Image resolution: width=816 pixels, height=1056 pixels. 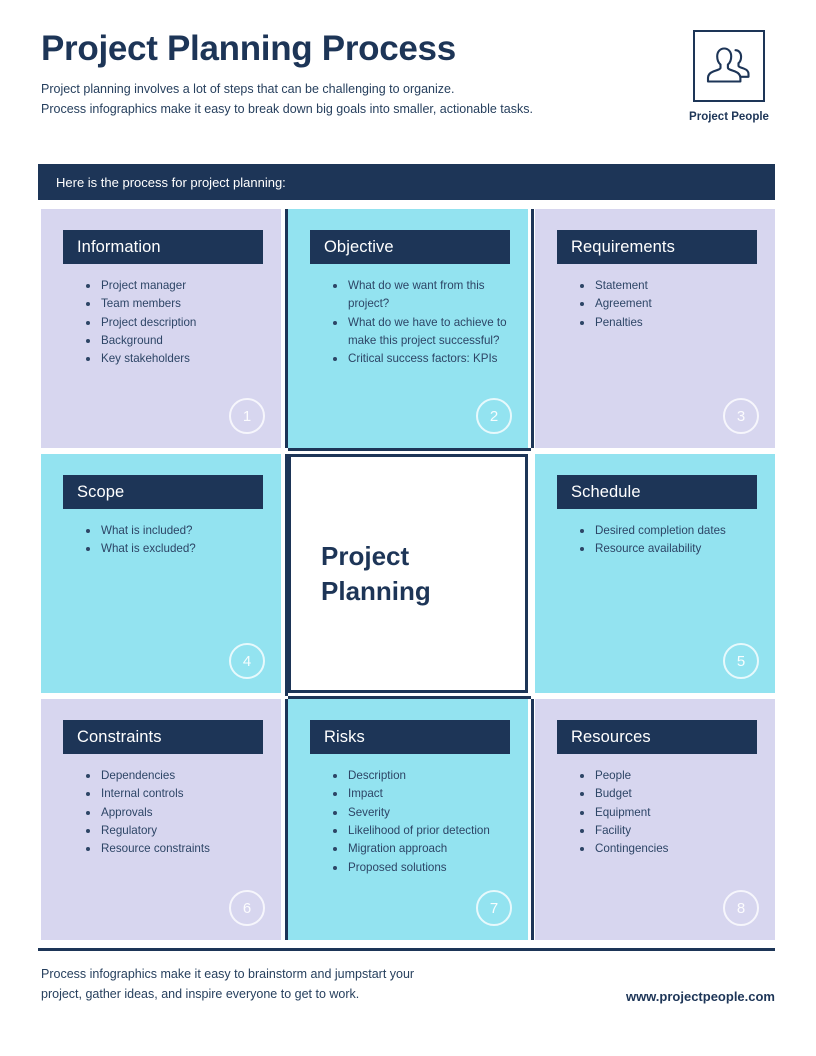 What do you see at coordinates (532, 819) in the screenshot?
I see `connector-right-lower` at bounding box center [532, 819].